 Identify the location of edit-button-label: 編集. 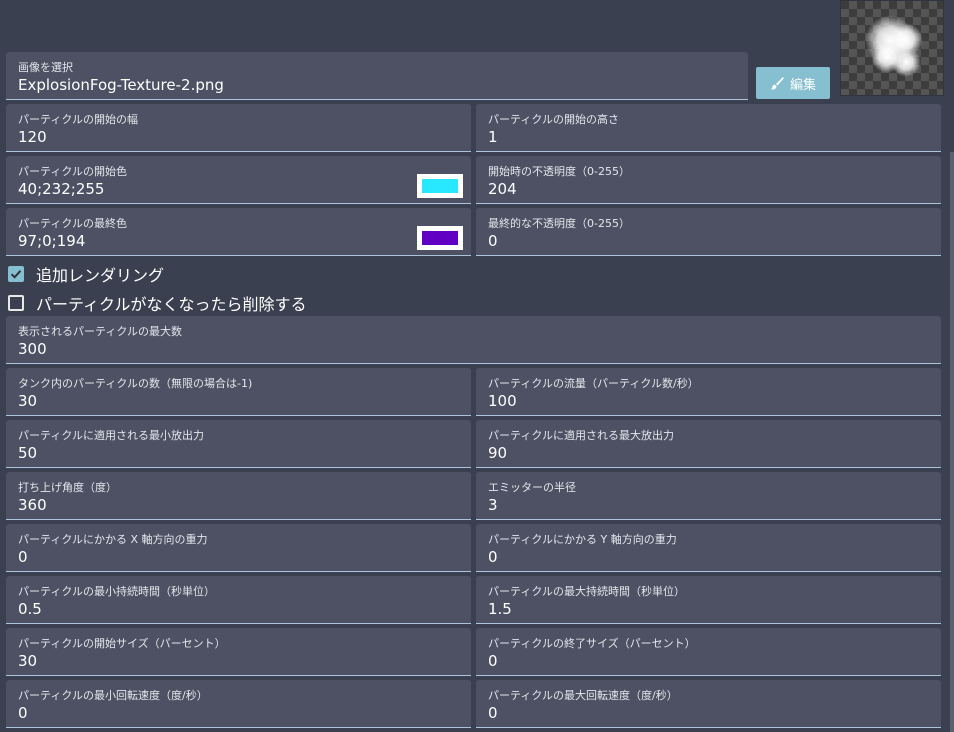
(802, 85).